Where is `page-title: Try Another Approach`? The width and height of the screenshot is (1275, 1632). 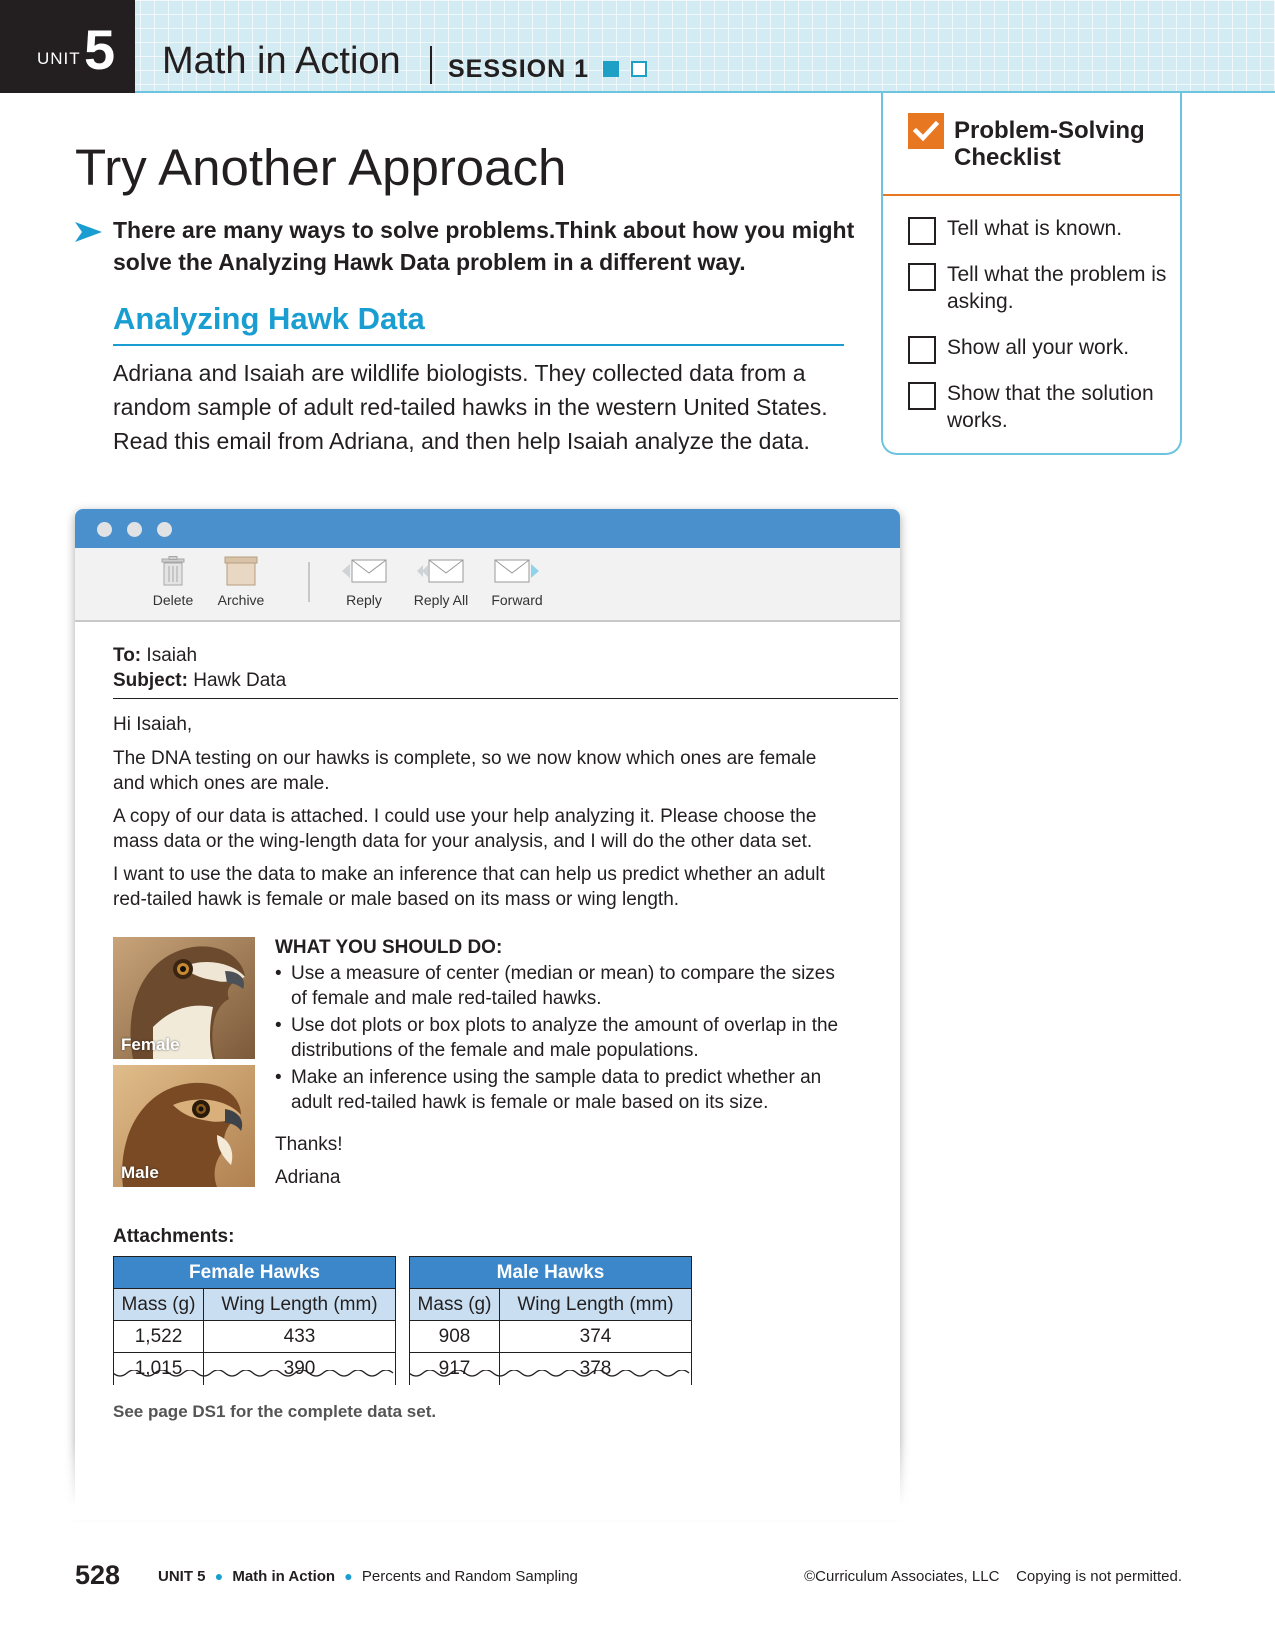 page-title: Try Another Approach is located at coordinates (321, 167).